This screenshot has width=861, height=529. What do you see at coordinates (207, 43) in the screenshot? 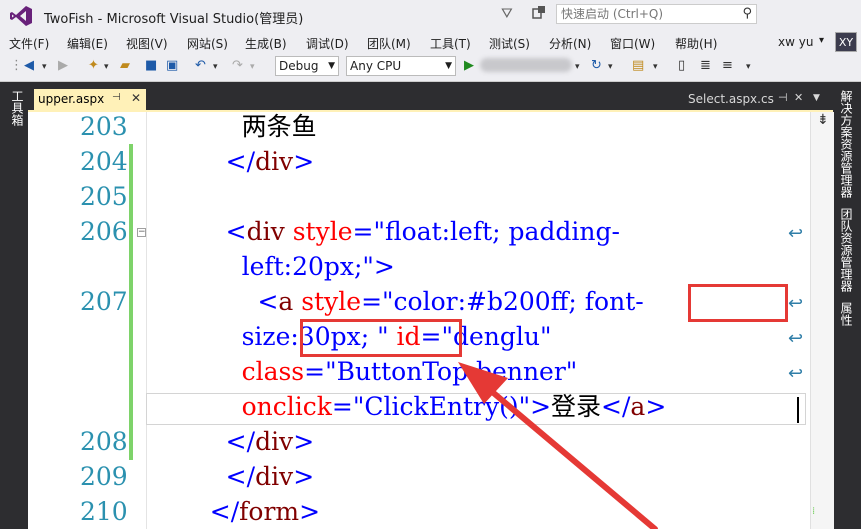
I see `menu-website: 网站(S)` at bounding box center [207, 43].